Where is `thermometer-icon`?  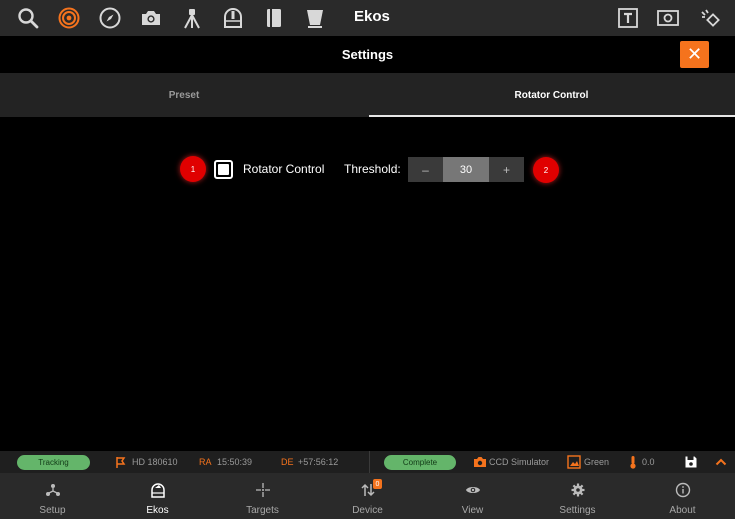 thermometer-icon is located at coordinates (633, 462).